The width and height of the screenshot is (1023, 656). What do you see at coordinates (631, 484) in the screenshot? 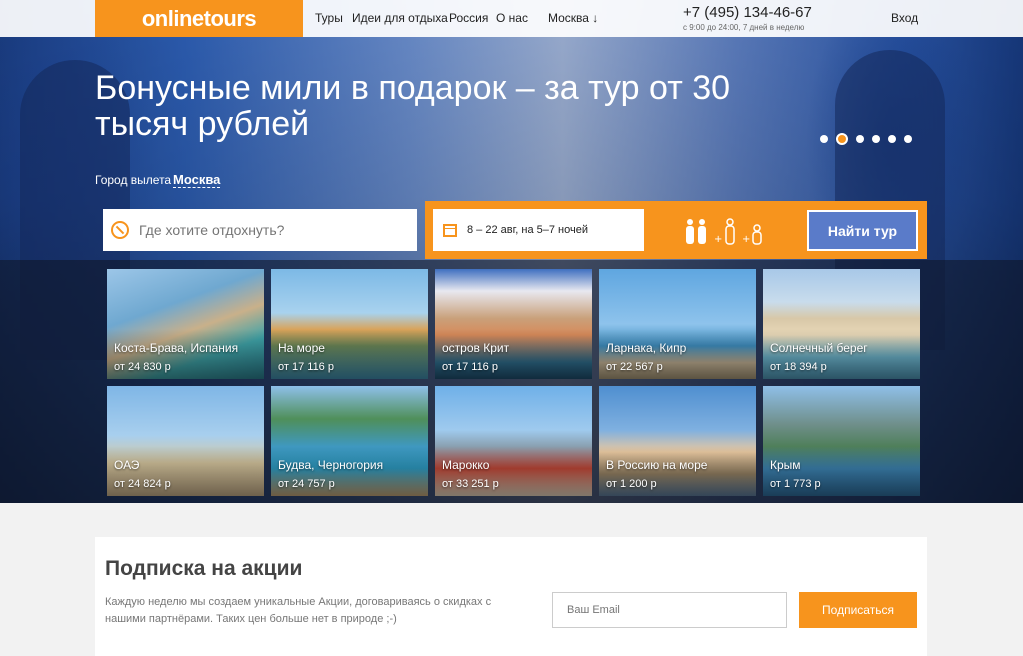
I see `destination-price: от 1 200 р` at bounding box center [631, 484].